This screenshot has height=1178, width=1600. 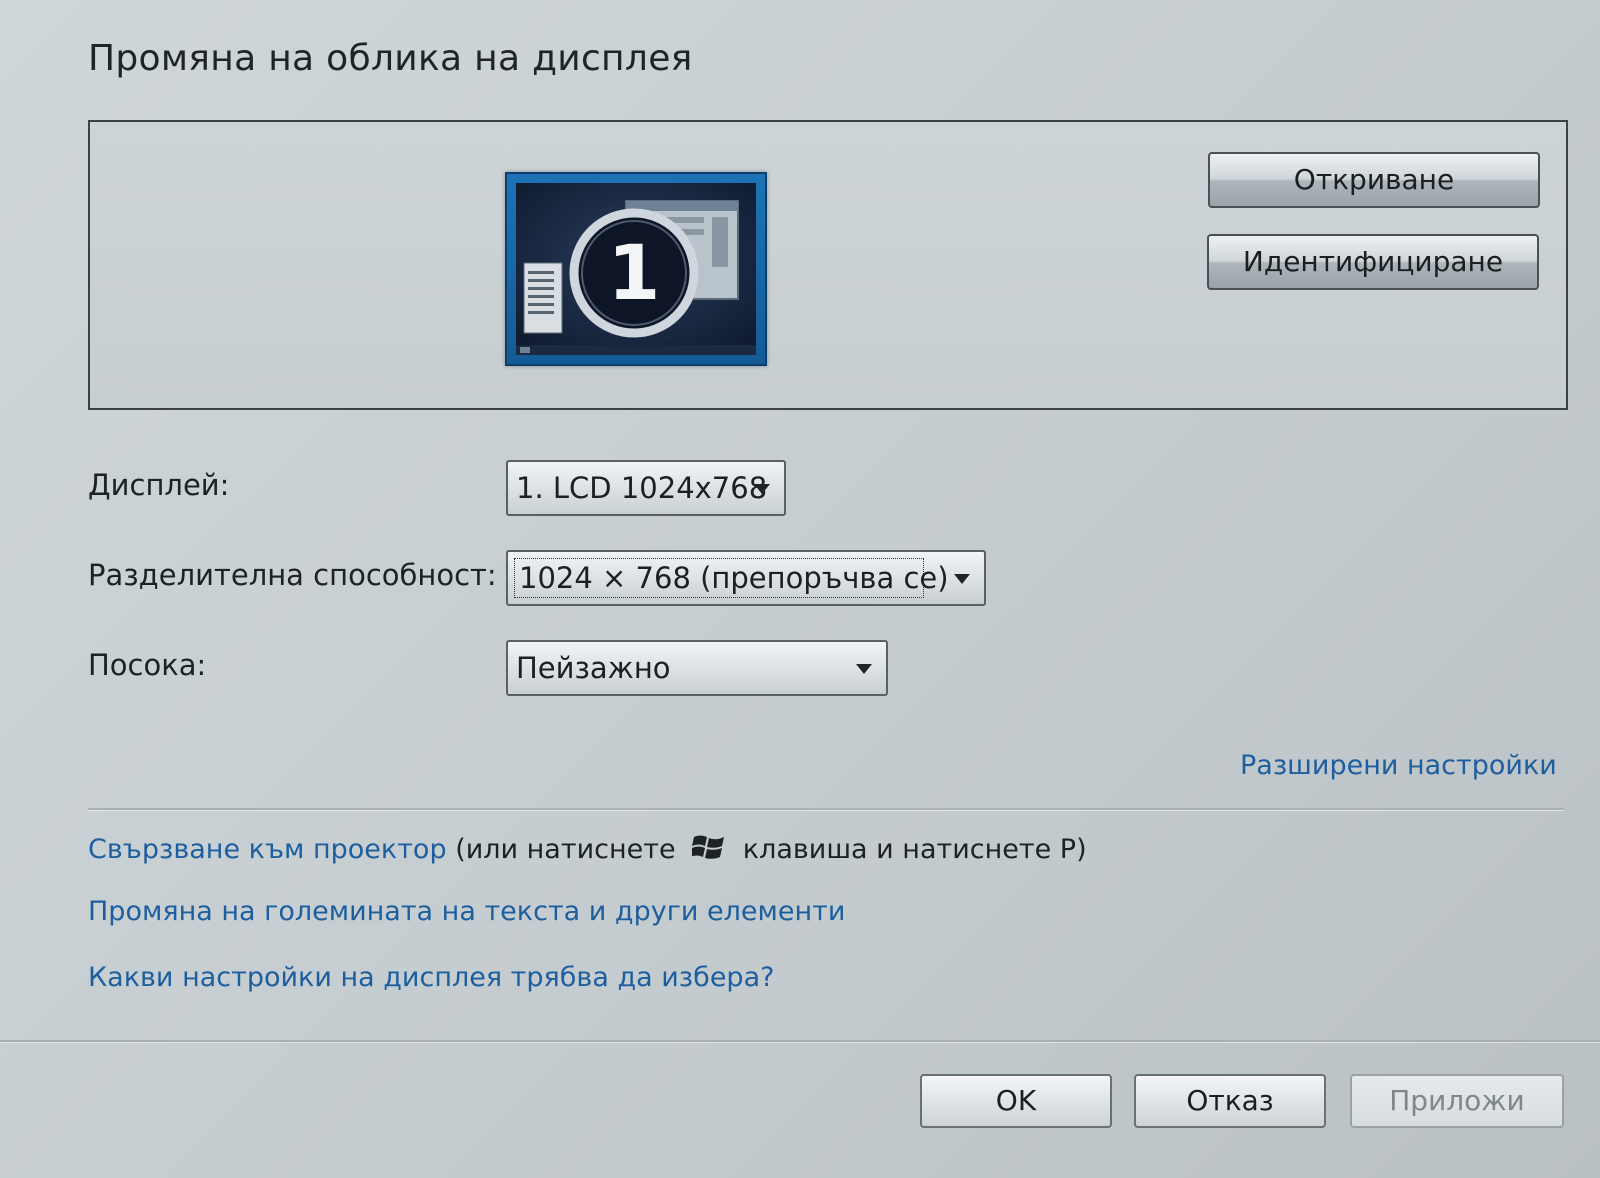 I want to click on orientation-select-value: Пейзажно, so click(x=593, y=668).